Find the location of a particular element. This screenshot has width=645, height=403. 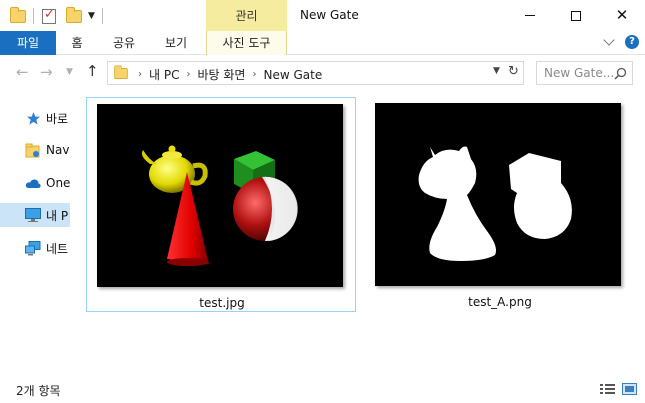

tab-photo-tools: 사진 도구 is located at coordinates (246, 43).